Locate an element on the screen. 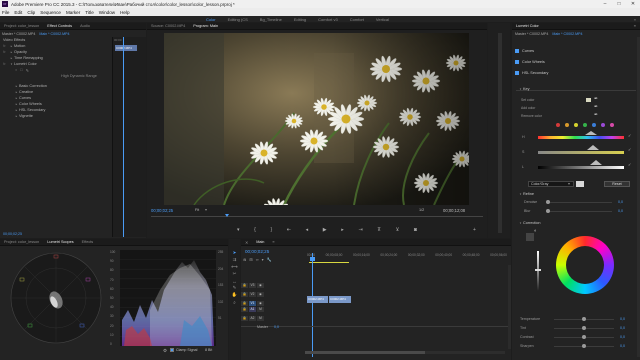 The height and width of the screenshot is (360, 640). track-label: A1 is located at coordinates (252, 309).